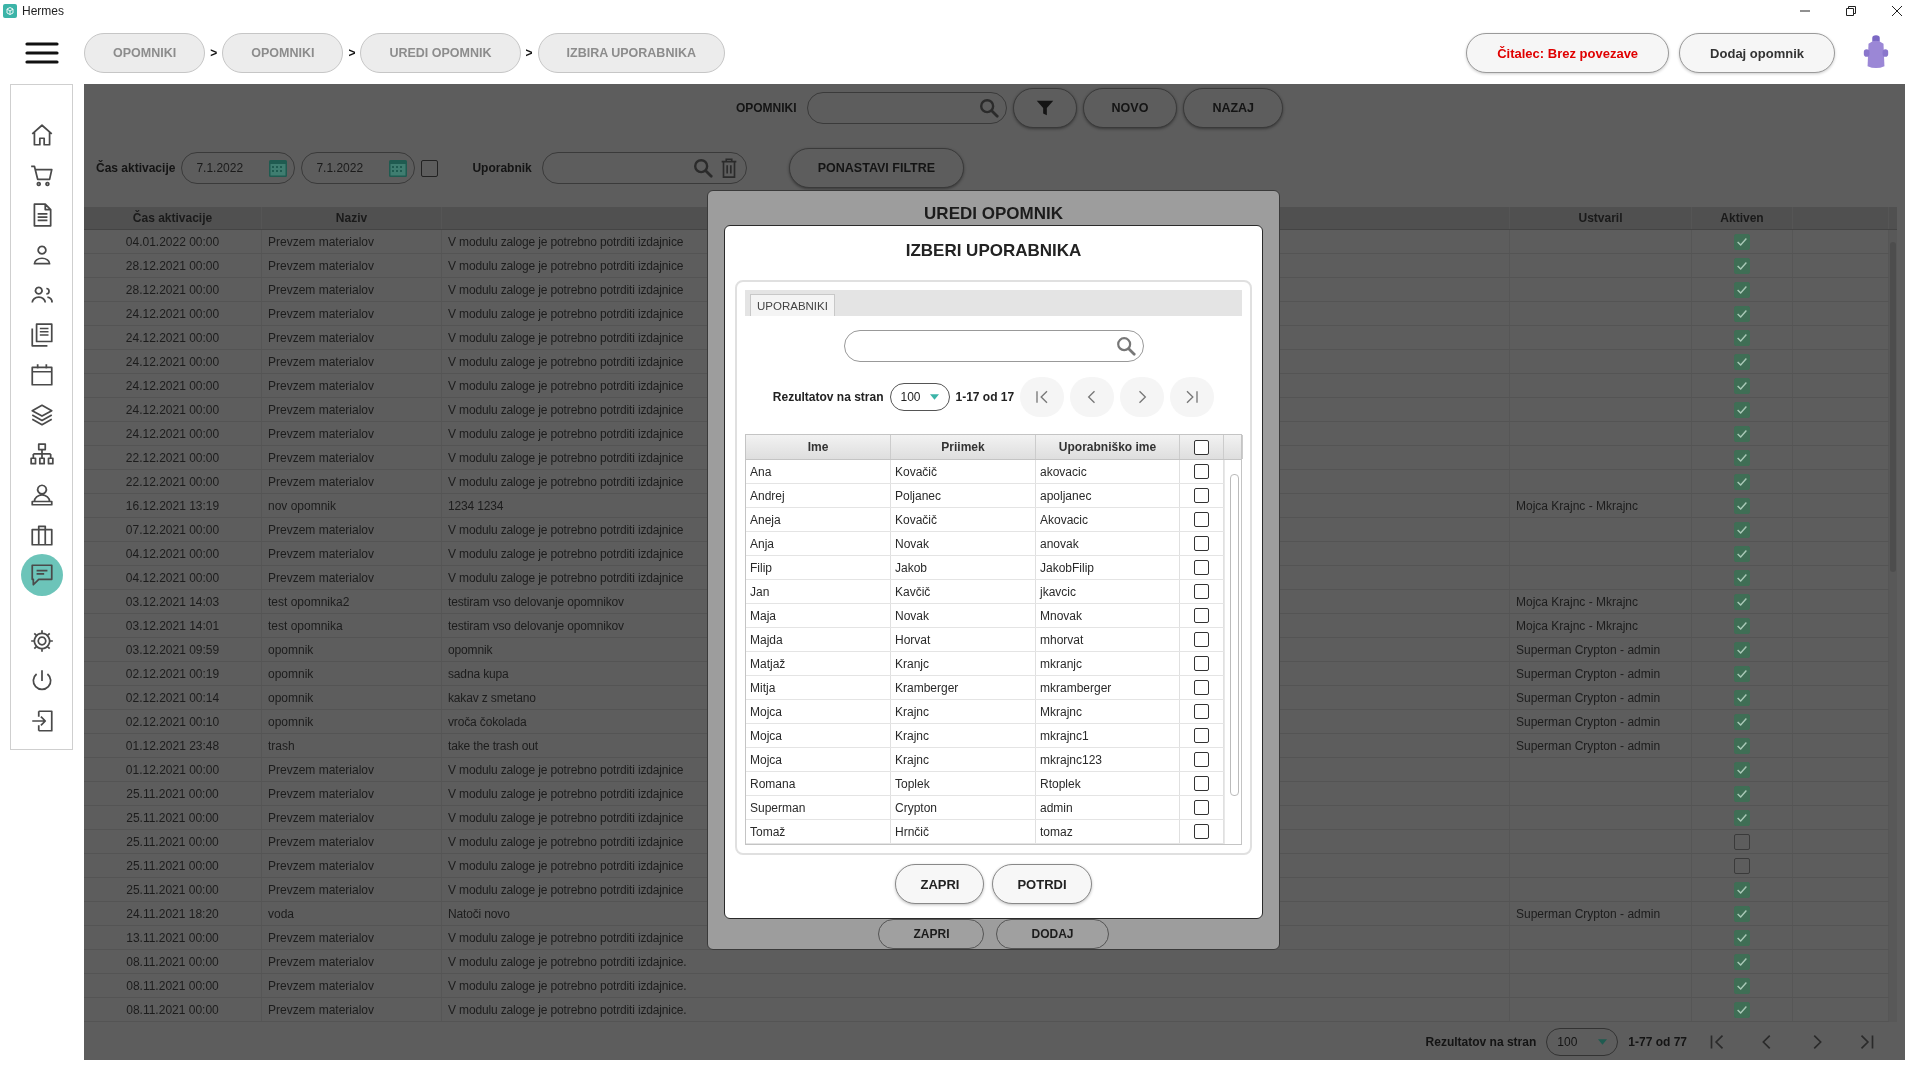 This screenshot has height=1080, width=1920. Describe the element at coordinates (1757, 53) in the screenshot. I see `header-button: Dodaj opomnik` at that location.